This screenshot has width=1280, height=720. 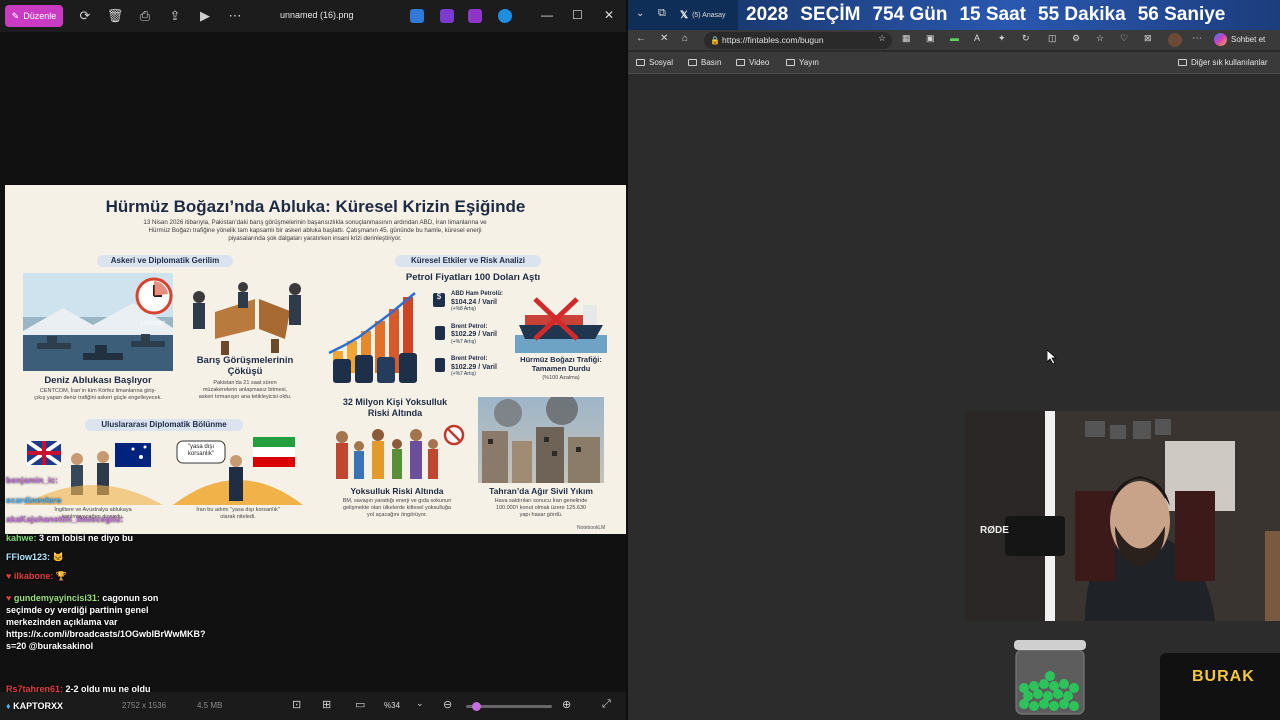 What do you see at coordinates (372, 337) in the screenshot?
I see `oil-price-chart-illustration` at bounding box center [372, 337].